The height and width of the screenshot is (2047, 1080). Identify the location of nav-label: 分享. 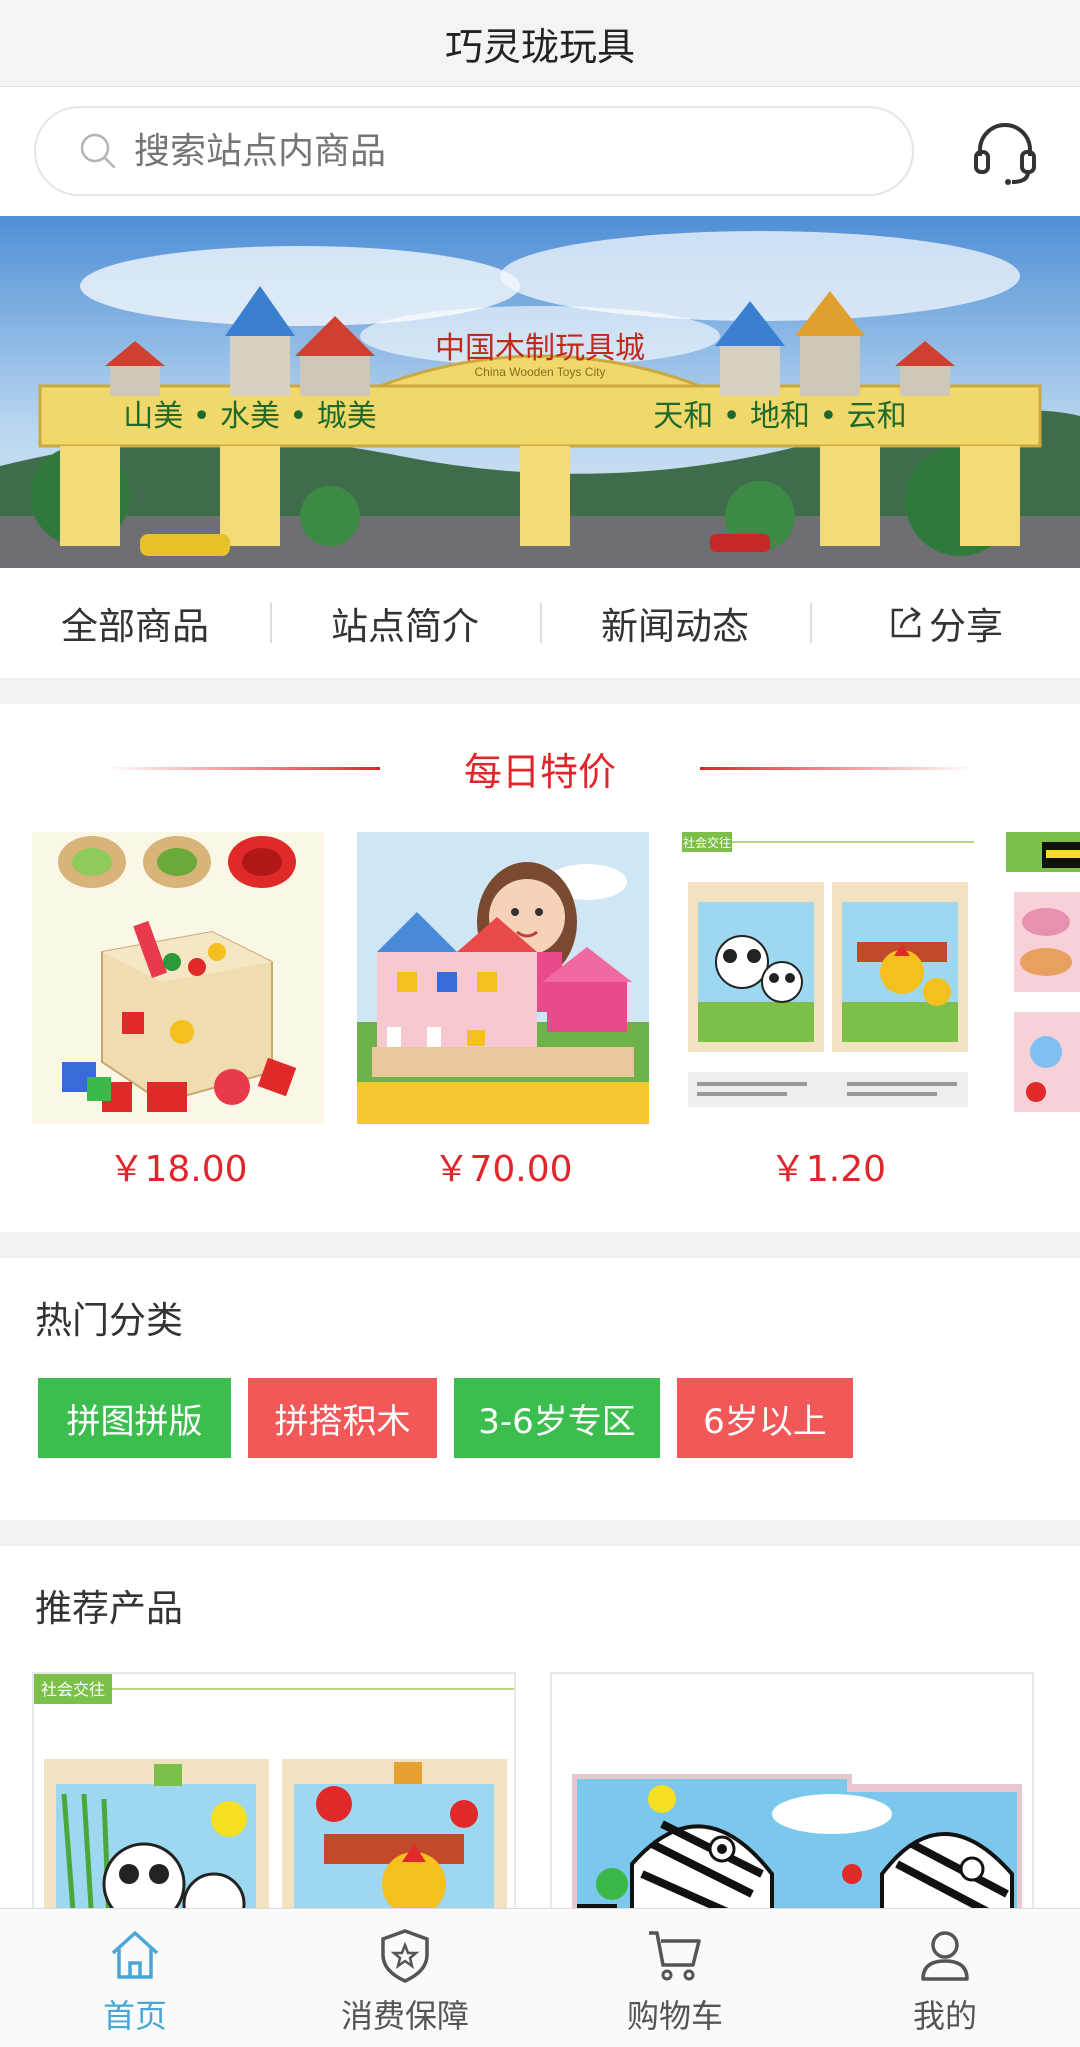
(966, 626).